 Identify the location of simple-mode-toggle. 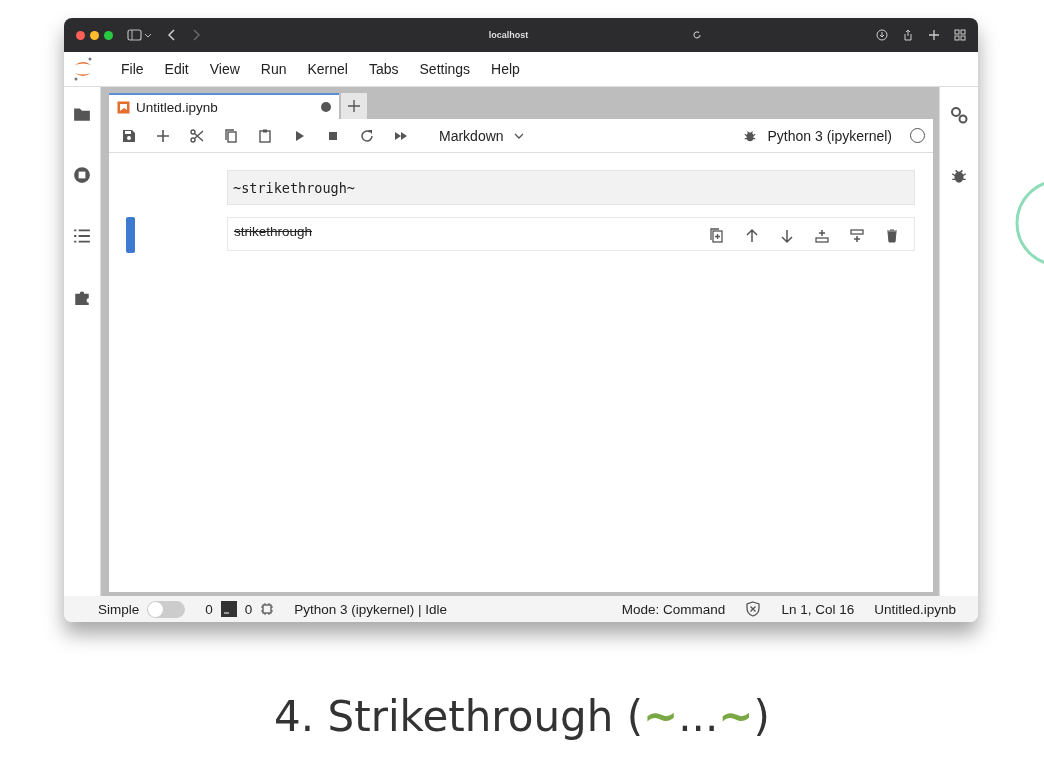
(166, 609).